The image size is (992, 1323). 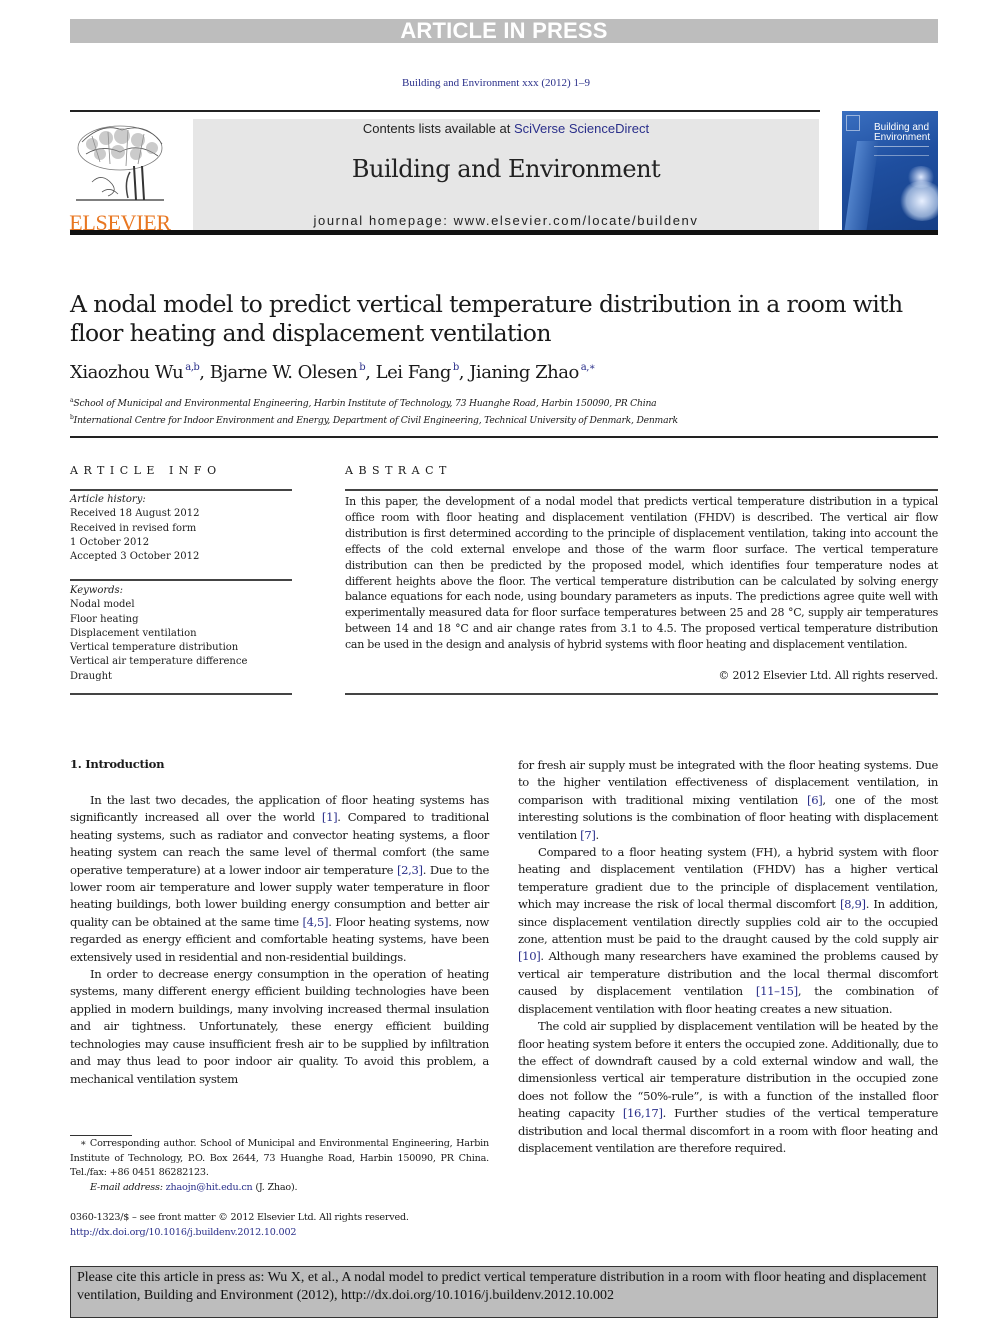 What do you see at coordinates (853, 123) in the screenshot?
I see `cover-publisher-icon` at bounding box center [853, 123].